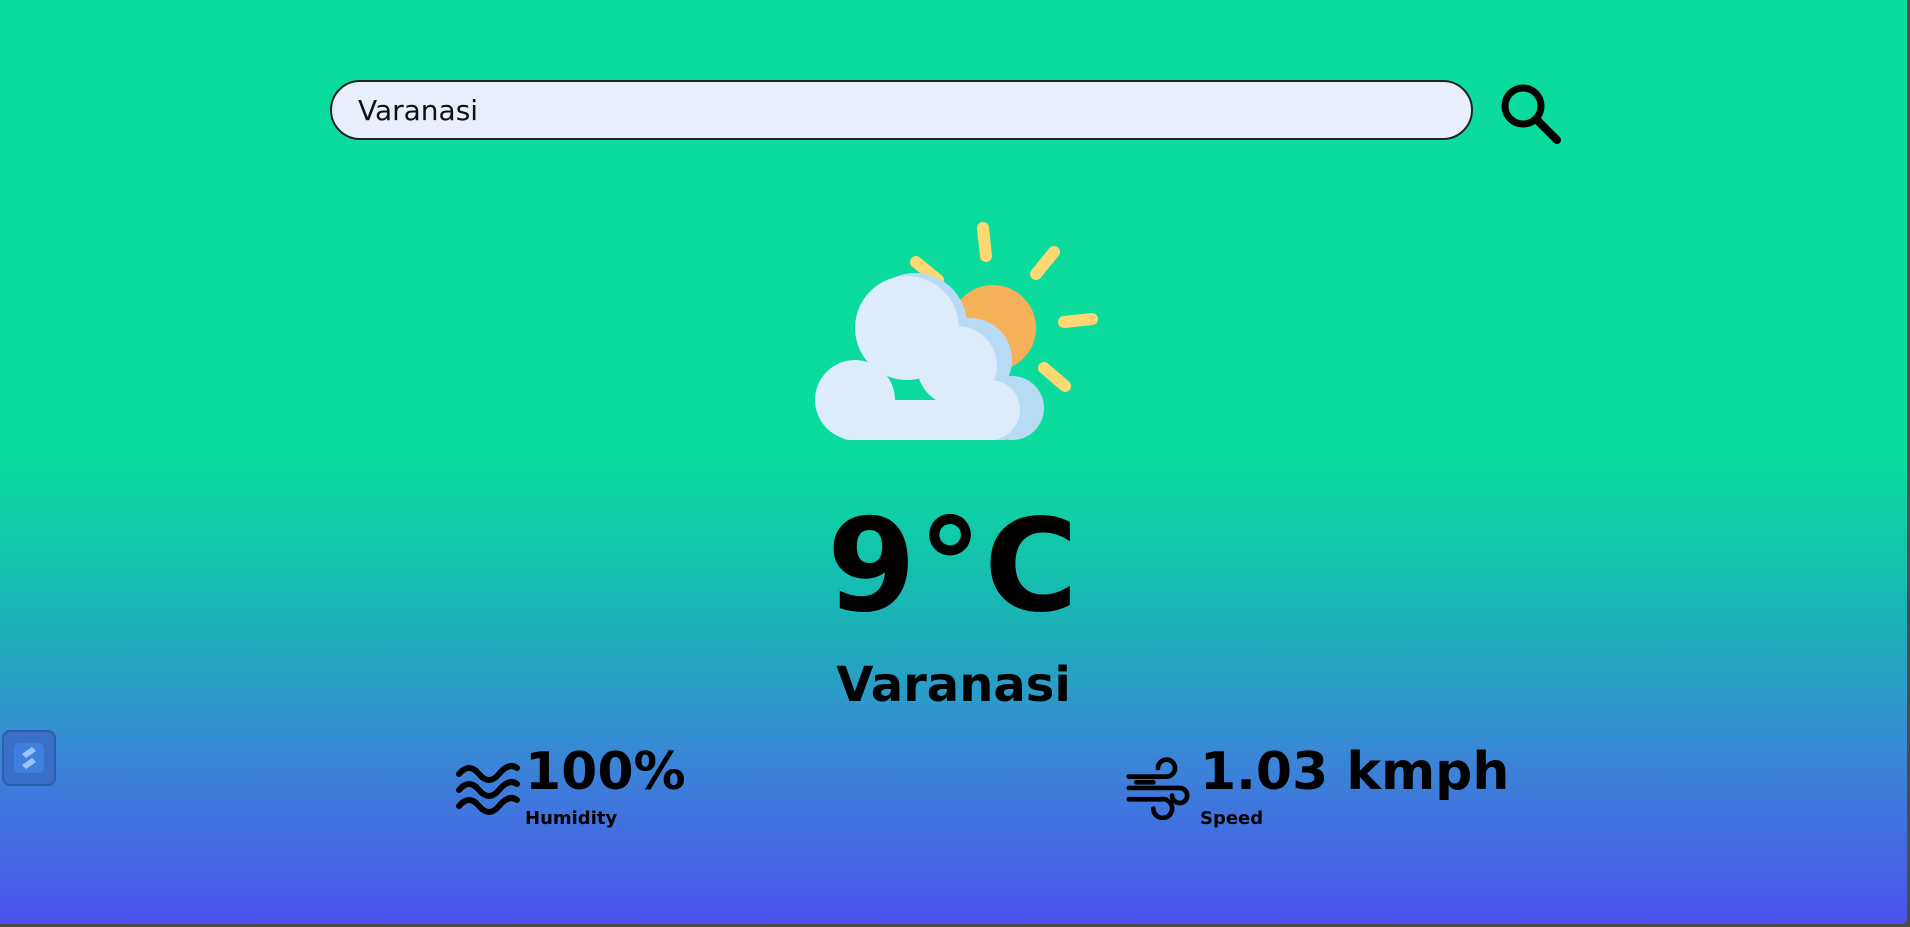 The width and height of the screenshot is (1910, 927). Describe the element at coordinates (953, 566) in the screenshot. I see `temperature: 9°C` at that location.